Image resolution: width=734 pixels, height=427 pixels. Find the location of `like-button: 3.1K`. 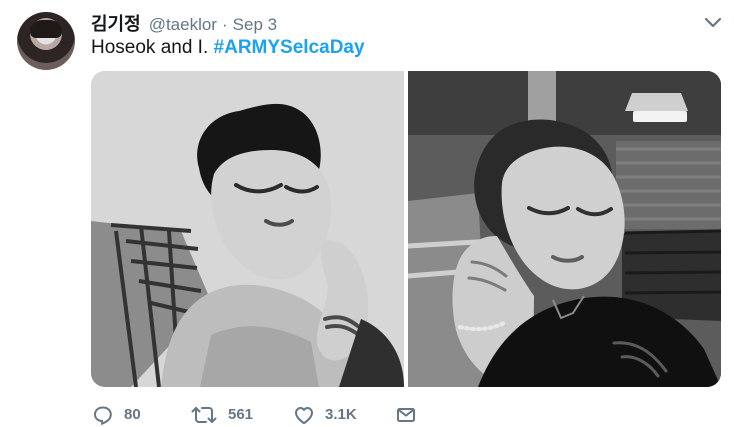

like-button: 3.1K is located at coordinates (325, 415).